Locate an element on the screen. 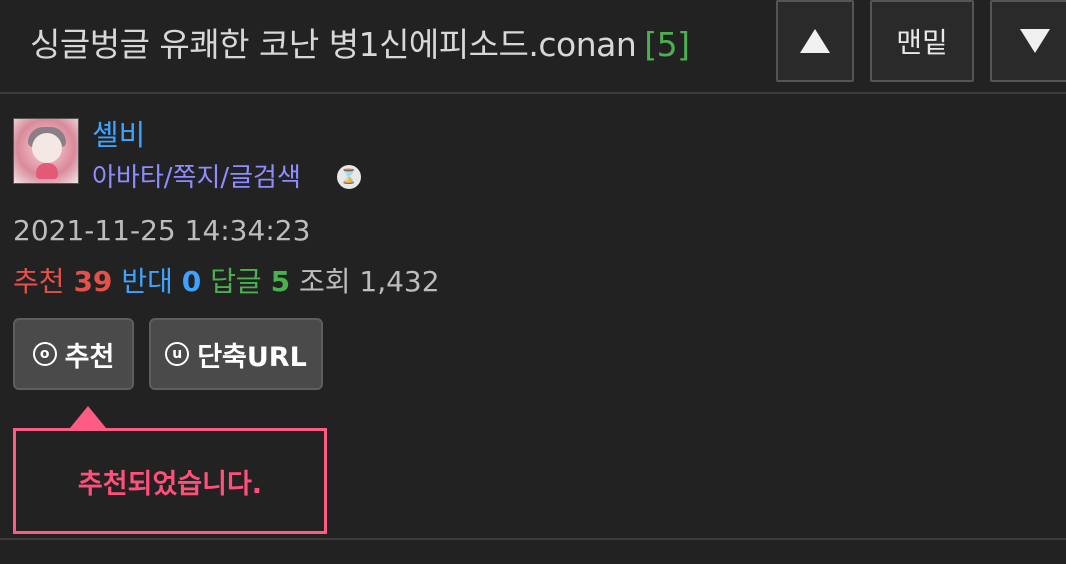 This screenshot has height=564, width=1066. recommend-circle-icon: o is located at coordinates (44, 354).